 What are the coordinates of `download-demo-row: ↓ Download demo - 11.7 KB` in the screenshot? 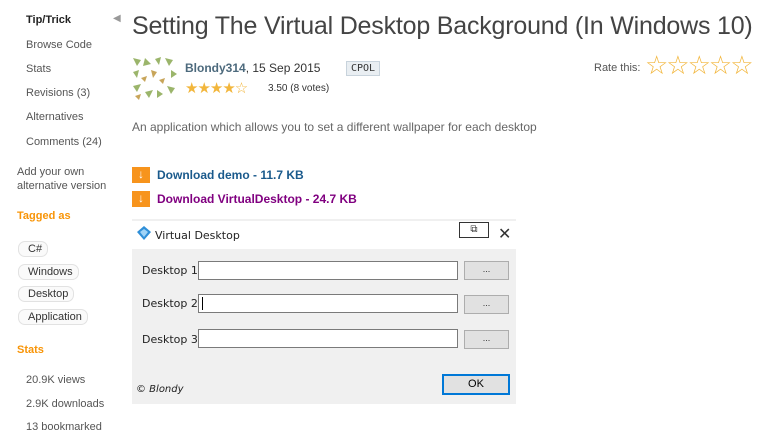 It's located at (218, 175).